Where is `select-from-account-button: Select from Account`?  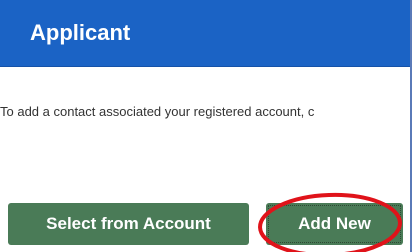 select-from-account-button: Select from Account is located at coordinates (128, 224).